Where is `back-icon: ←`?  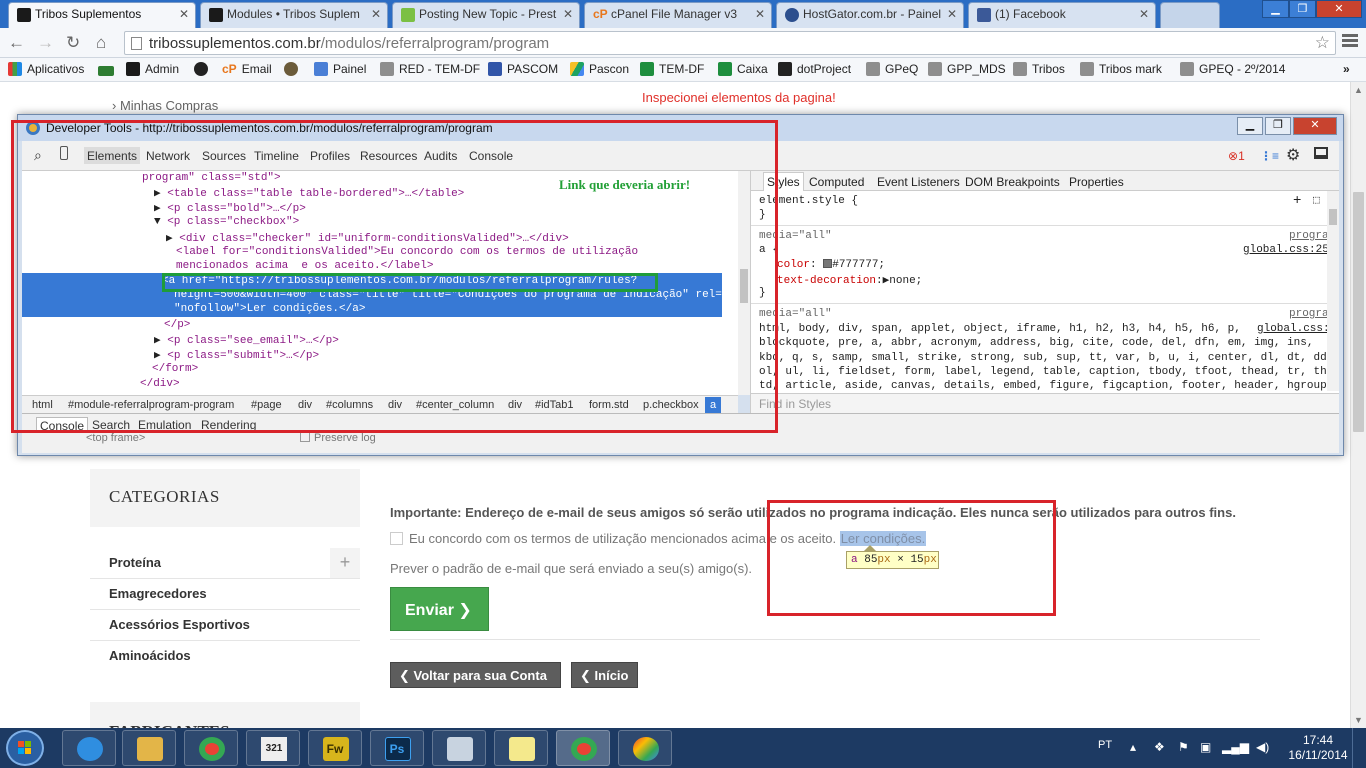 back-icon: ← is located at coordinates (16, 43).